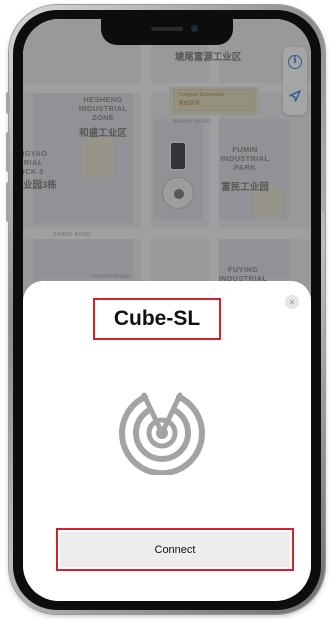 Image resolution: width=330 pixels, height=619 pixels. What do you see at coordinates (8, 152) in the screenshot?
I see `volume-up-button` at bounding box center [8, 152].